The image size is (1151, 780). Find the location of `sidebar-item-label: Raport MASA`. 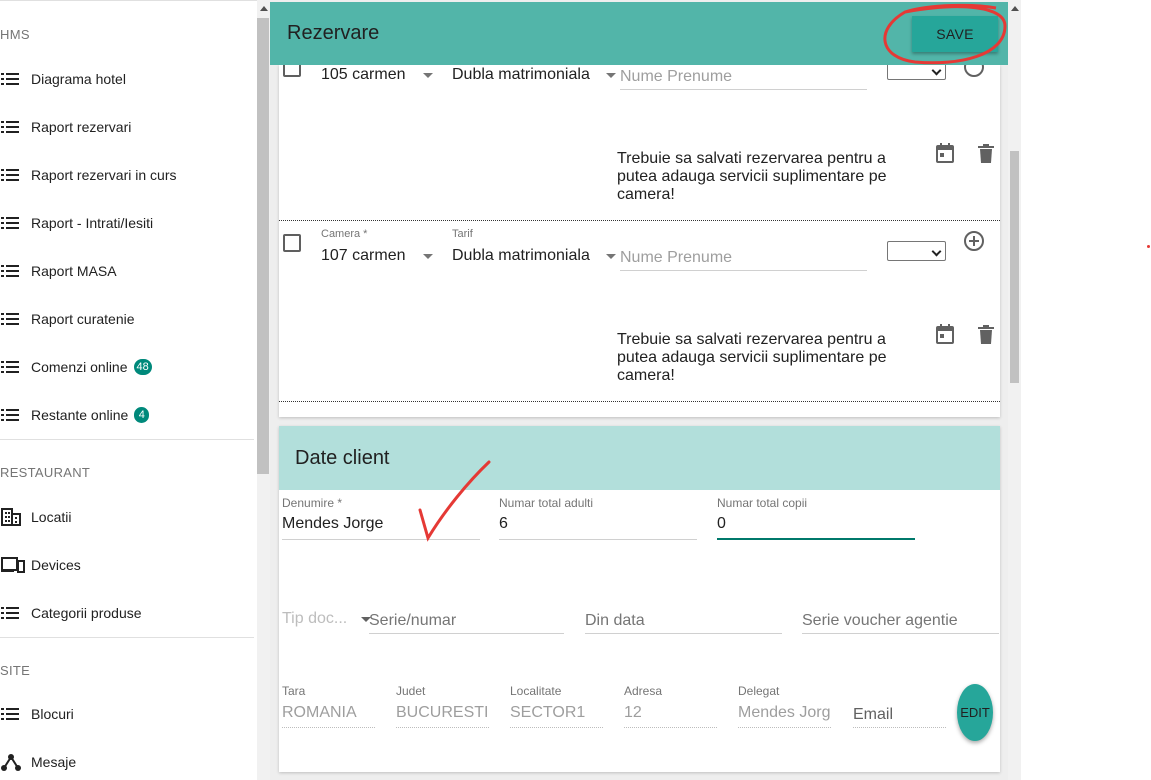

sidebar-item-label: Raport MASA is located at coordinates (74, 271).